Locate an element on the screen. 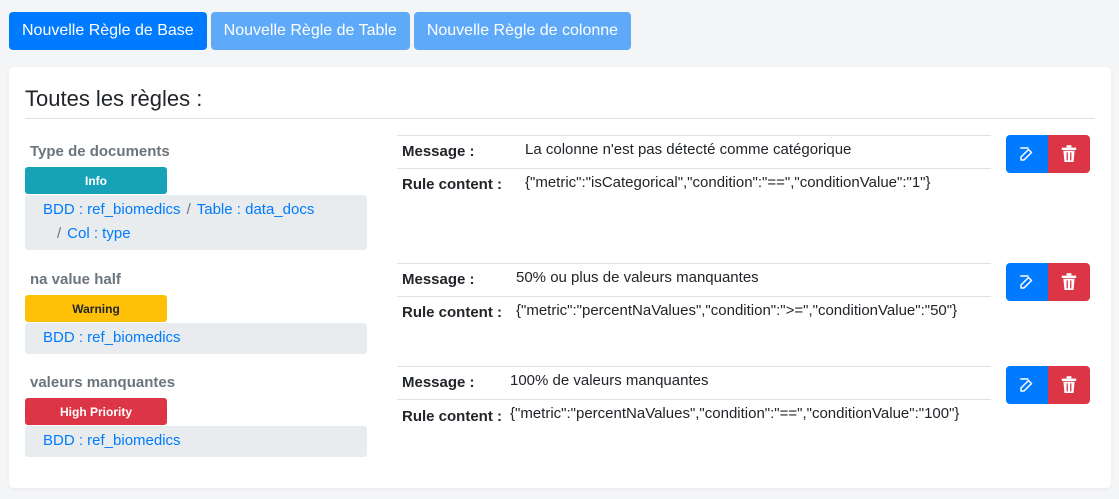 The width and height of the screenshot is (1119, 499). breadcrumb-table-link: Table : data_docs is located at coordinates (256, 209).